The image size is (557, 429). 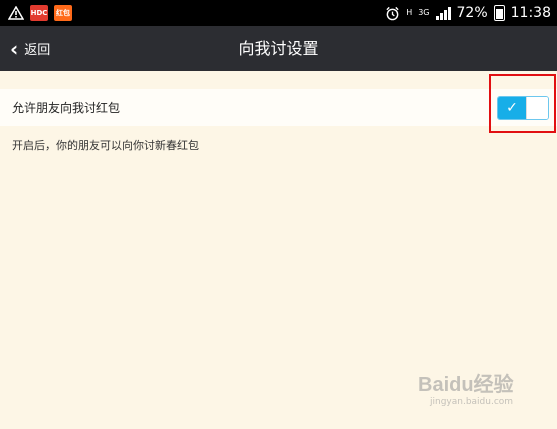 I want to click on network-h-label: H, so click(x=409, y=12).